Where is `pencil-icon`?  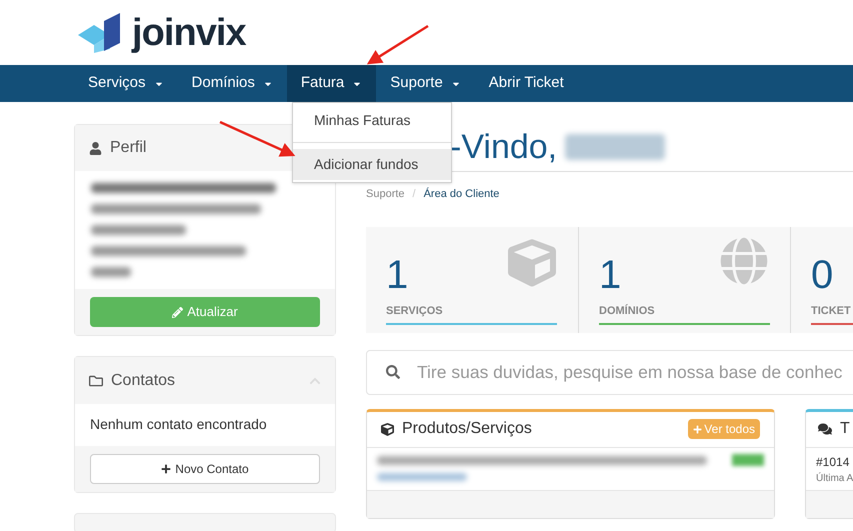 pencil-icon is located at coordinates (178, 312).